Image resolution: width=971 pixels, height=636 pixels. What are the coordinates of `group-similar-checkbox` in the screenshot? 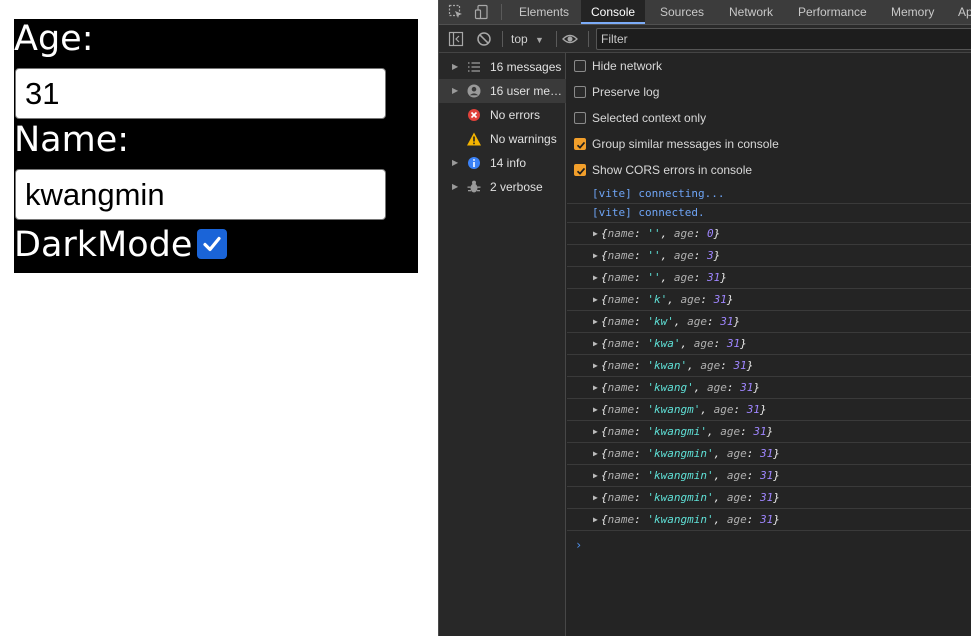 It's located at (580, 144).